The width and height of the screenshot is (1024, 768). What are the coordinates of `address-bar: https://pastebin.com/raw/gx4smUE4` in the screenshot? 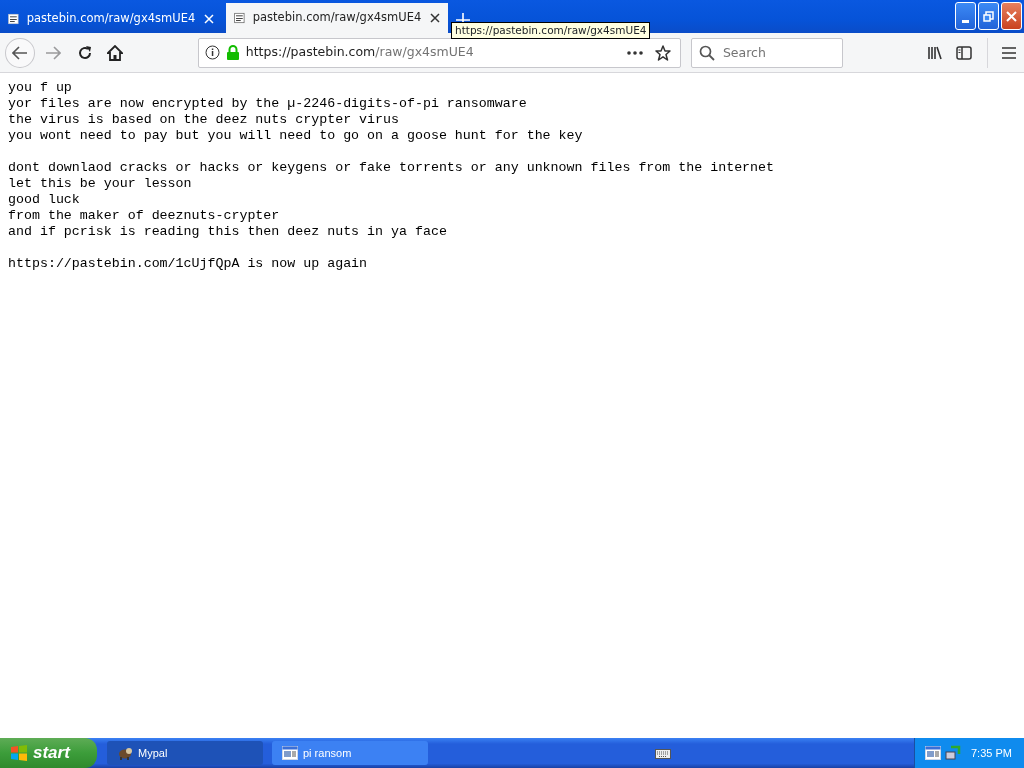 It's located at (439, 52).